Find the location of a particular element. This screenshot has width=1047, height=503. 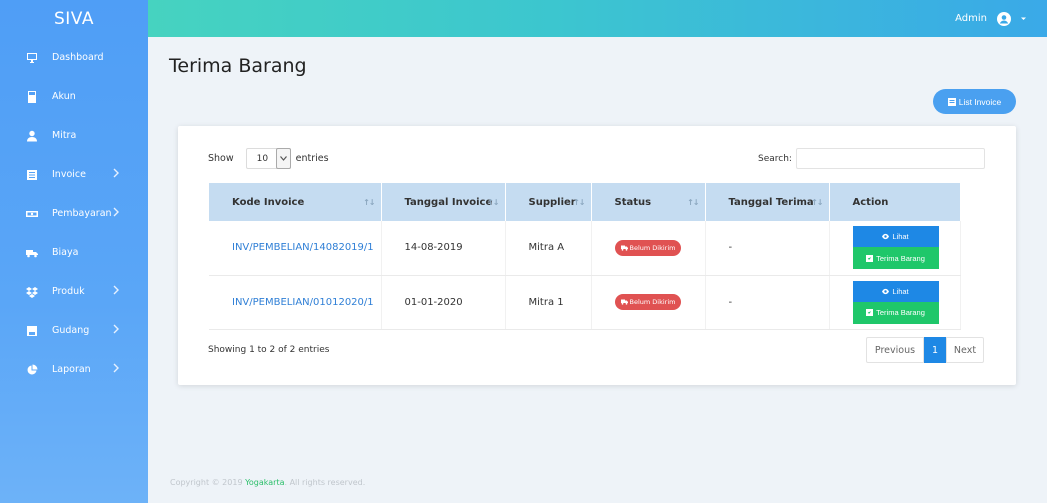

sidebar-item-label: Gudang is located at coordinates (71, 330).